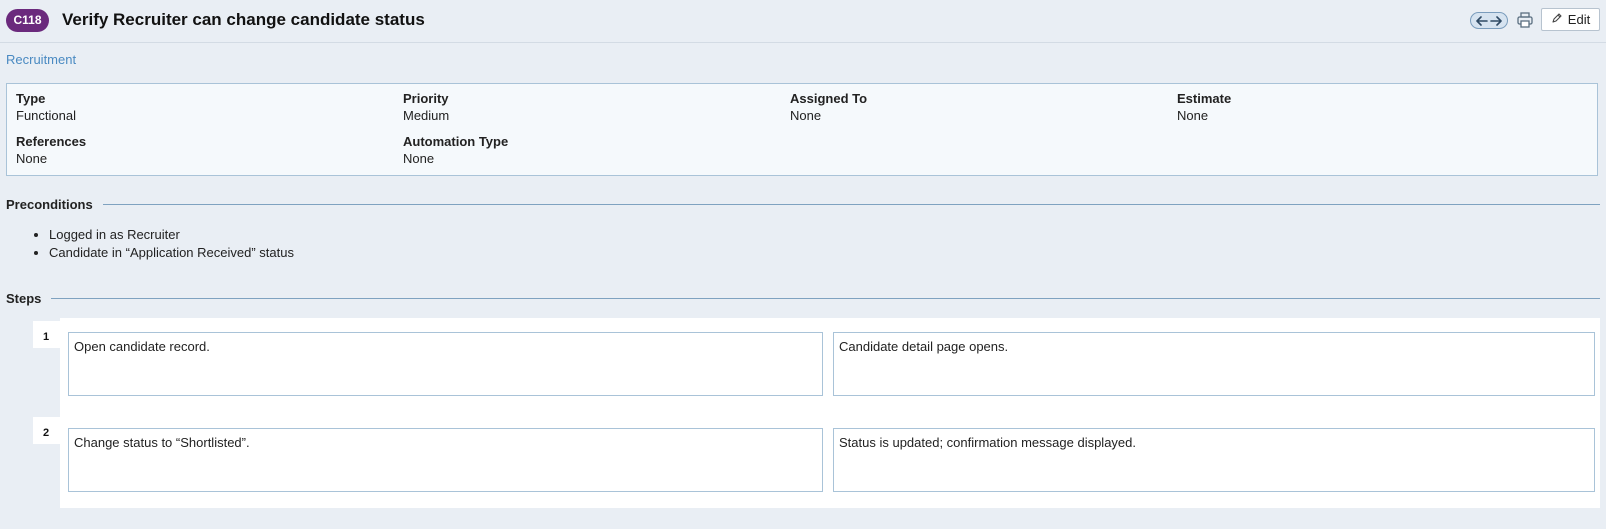 The height and width of the screenshot is (529, 1606). What do you see at coordinates (1204, 107) in the screenshot?
I see `field-estimate: Estimate None` at bounding box center [1204, 107].